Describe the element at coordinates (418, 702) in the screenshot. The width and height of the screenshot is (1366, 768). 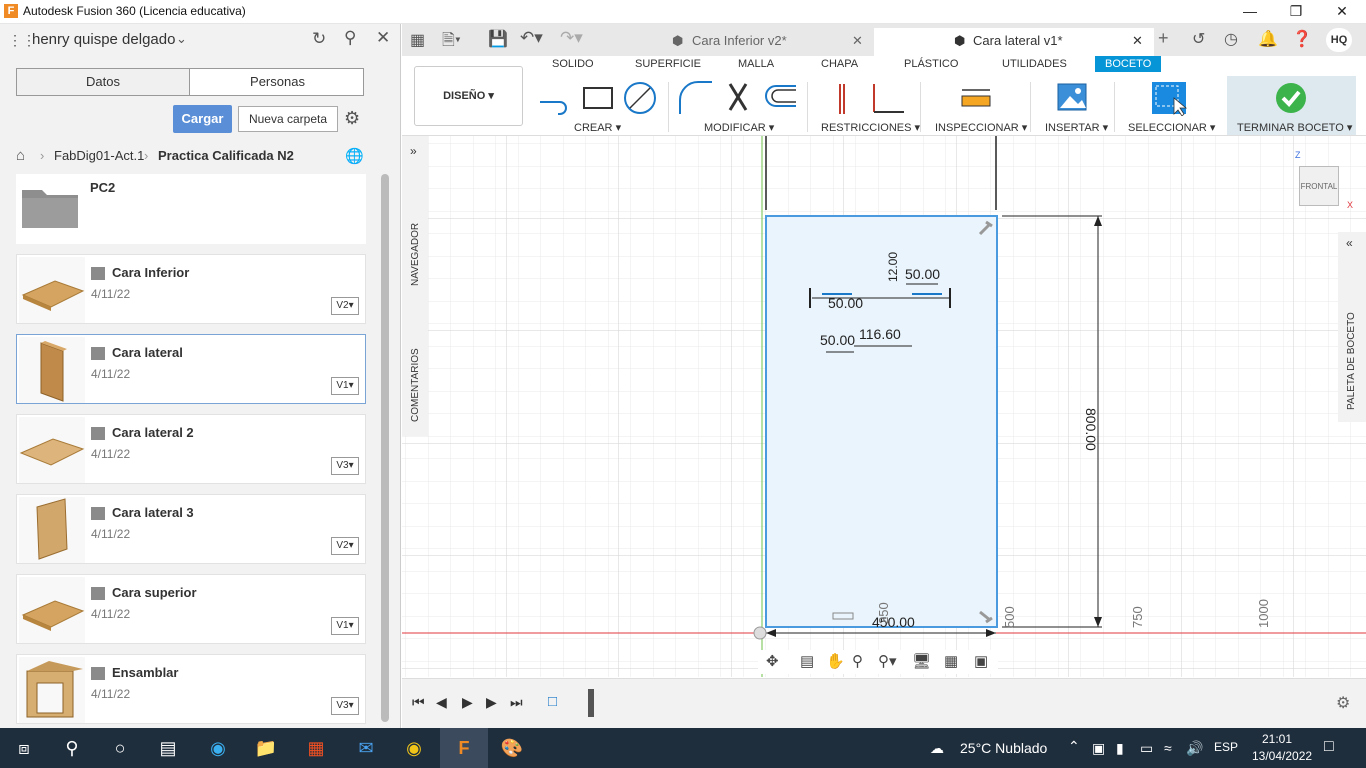
I see `go-to-start-icon: ⏮` at that location.